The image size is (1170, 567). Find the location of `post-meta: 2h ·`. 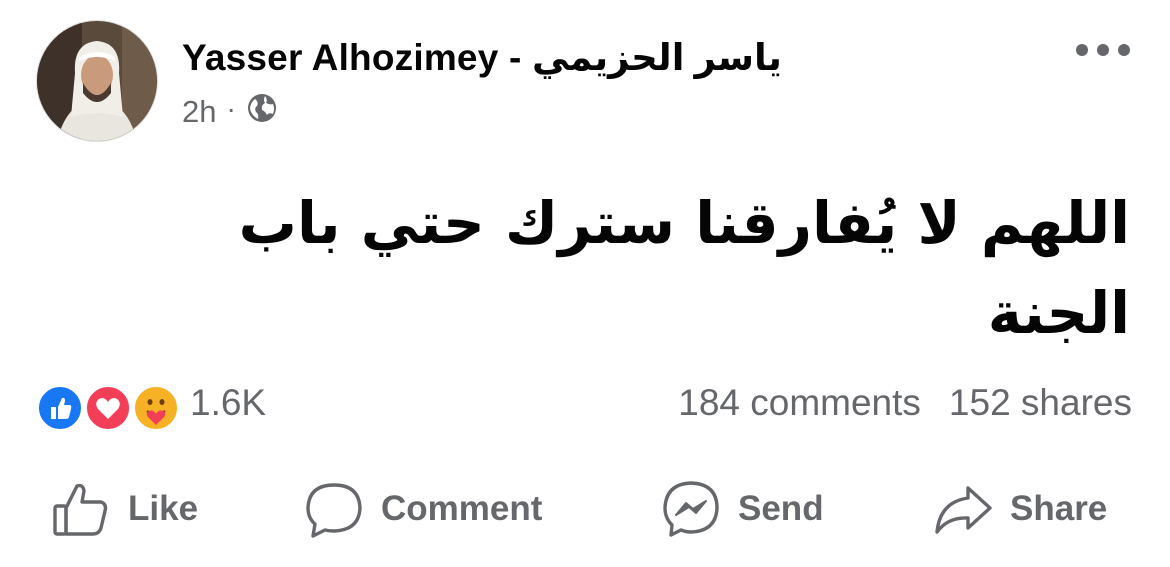

post-meta: 2h · is located at coordinates (230, 112).